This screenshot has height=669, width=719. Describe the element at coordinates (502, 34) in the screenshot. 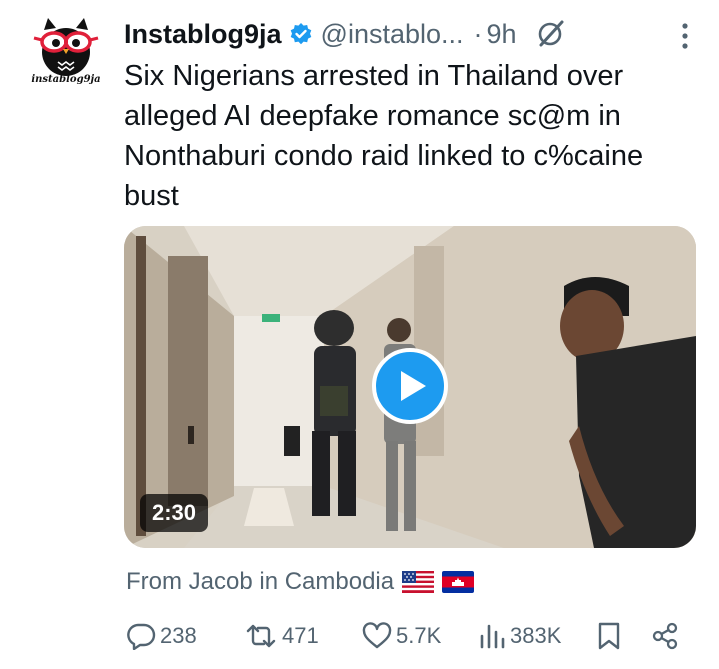

I see `post-timestamp: 9h` at that location.